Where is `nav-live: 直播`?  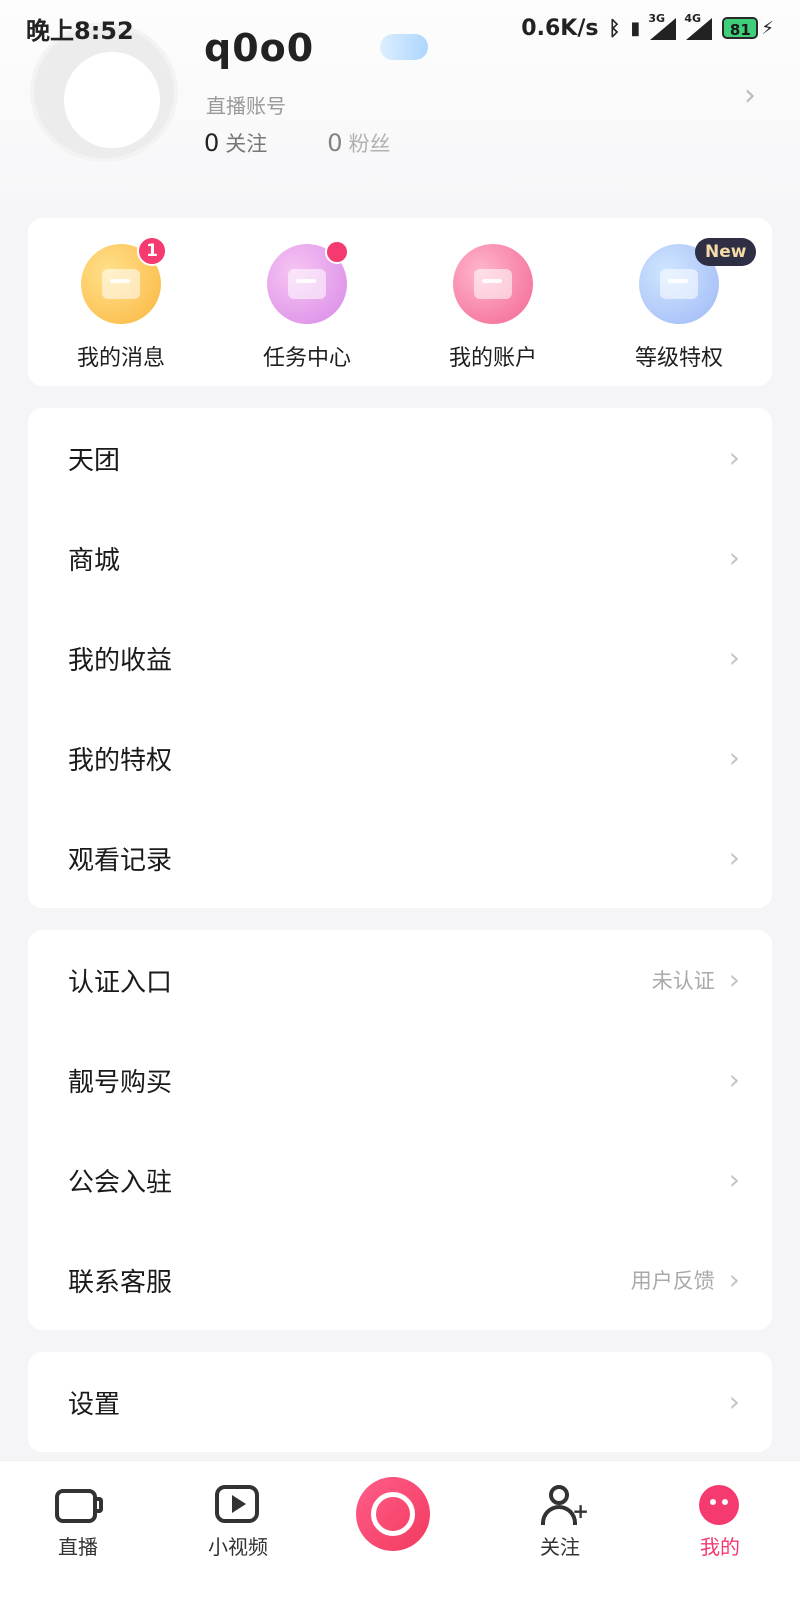
nav-live: 直播 is located at coordinates (78, 1522).